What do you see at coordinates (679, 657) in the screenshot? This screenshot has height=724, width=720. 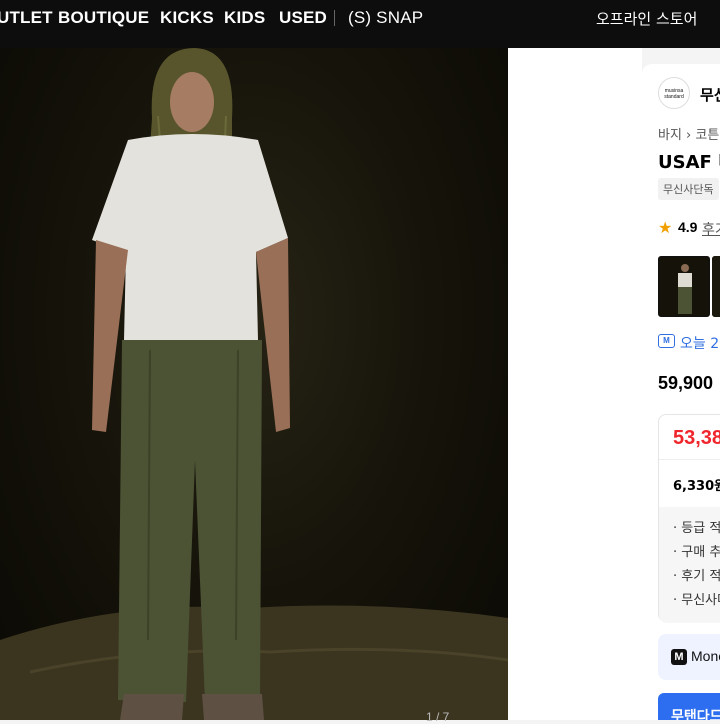 I see `money-logo-icon: M` at bounding box center [679, 657].